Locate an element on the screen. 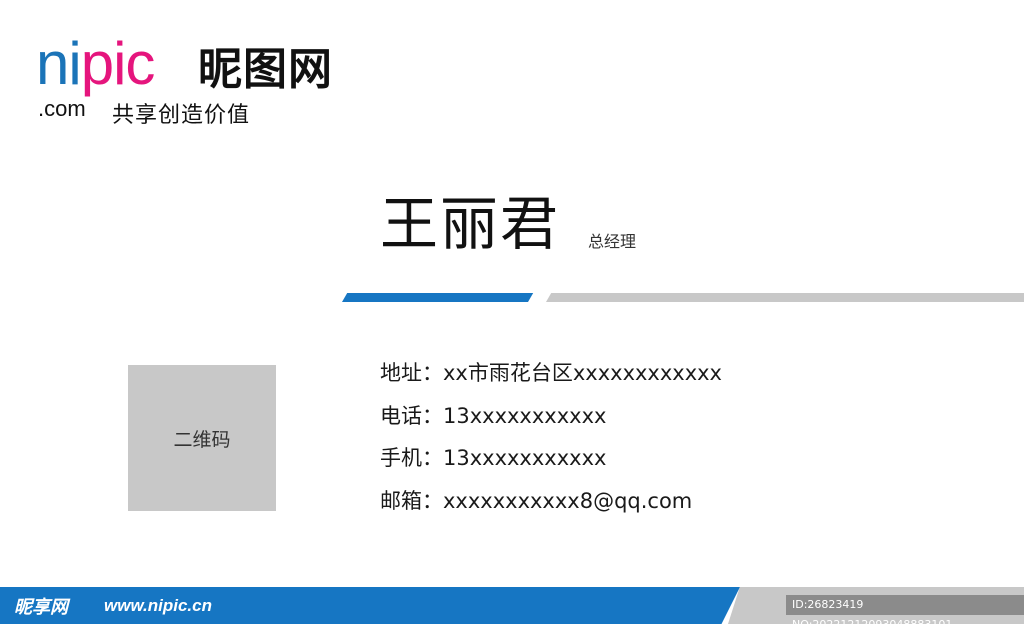  qr-code-label: 二维码 is located at coordinates (202, 439).